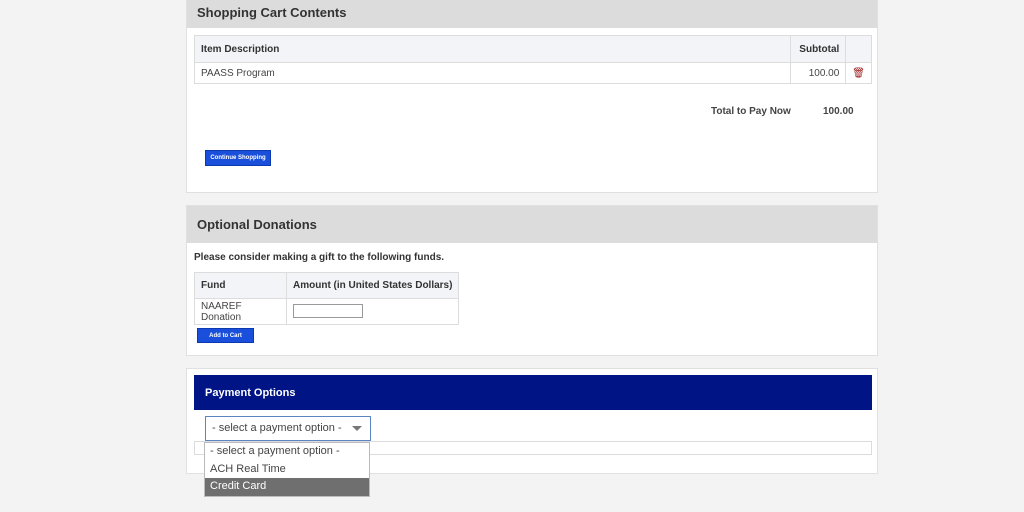 This screenshot has height=512, width=1024. I want to click on col-amount: Amount (in United States Dollars), so click(372, 285).